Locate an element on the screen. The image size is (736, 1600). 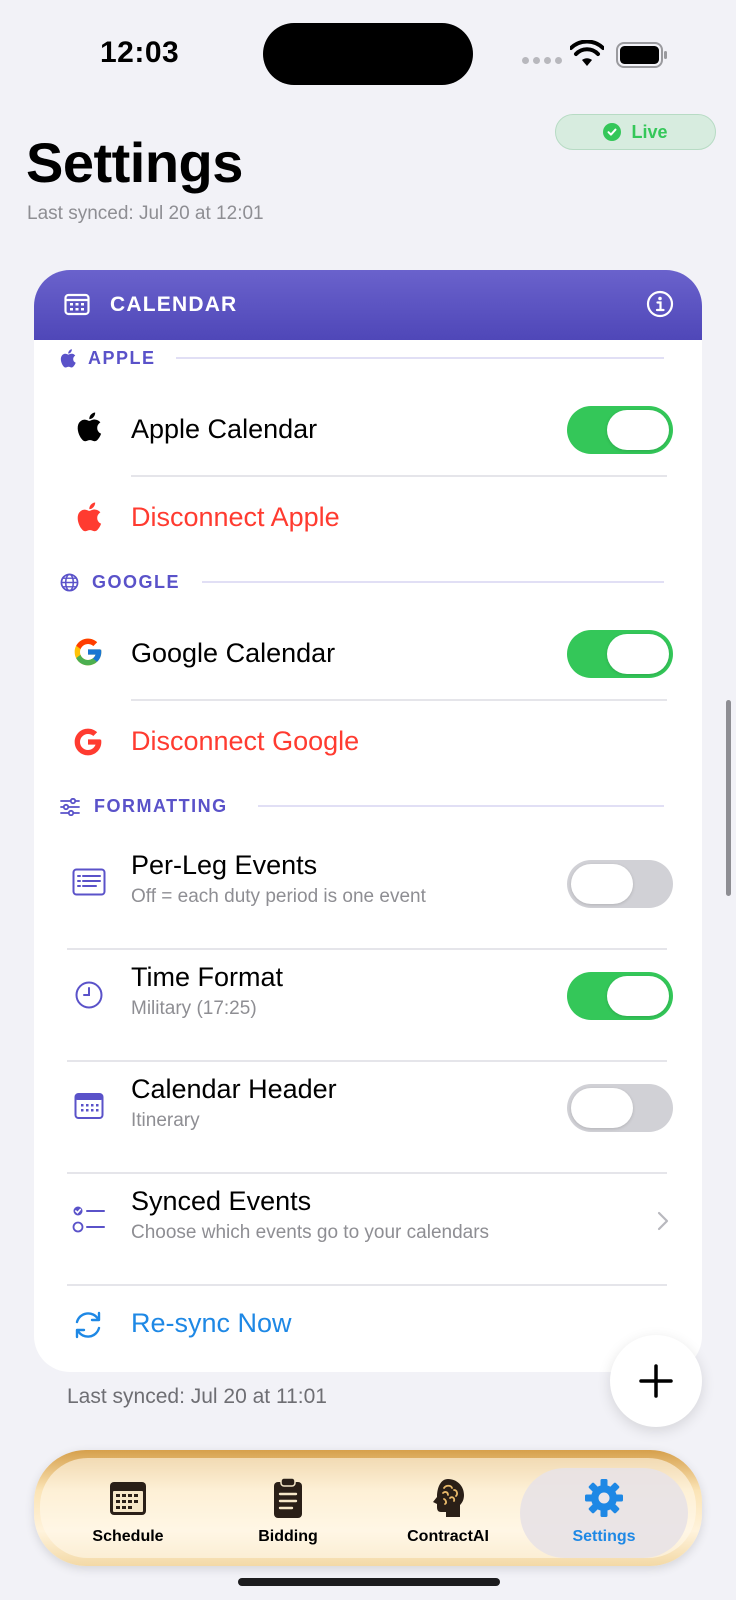
time-format-row: Time Format Military (17:25) is located at coordinates (368, 1000).